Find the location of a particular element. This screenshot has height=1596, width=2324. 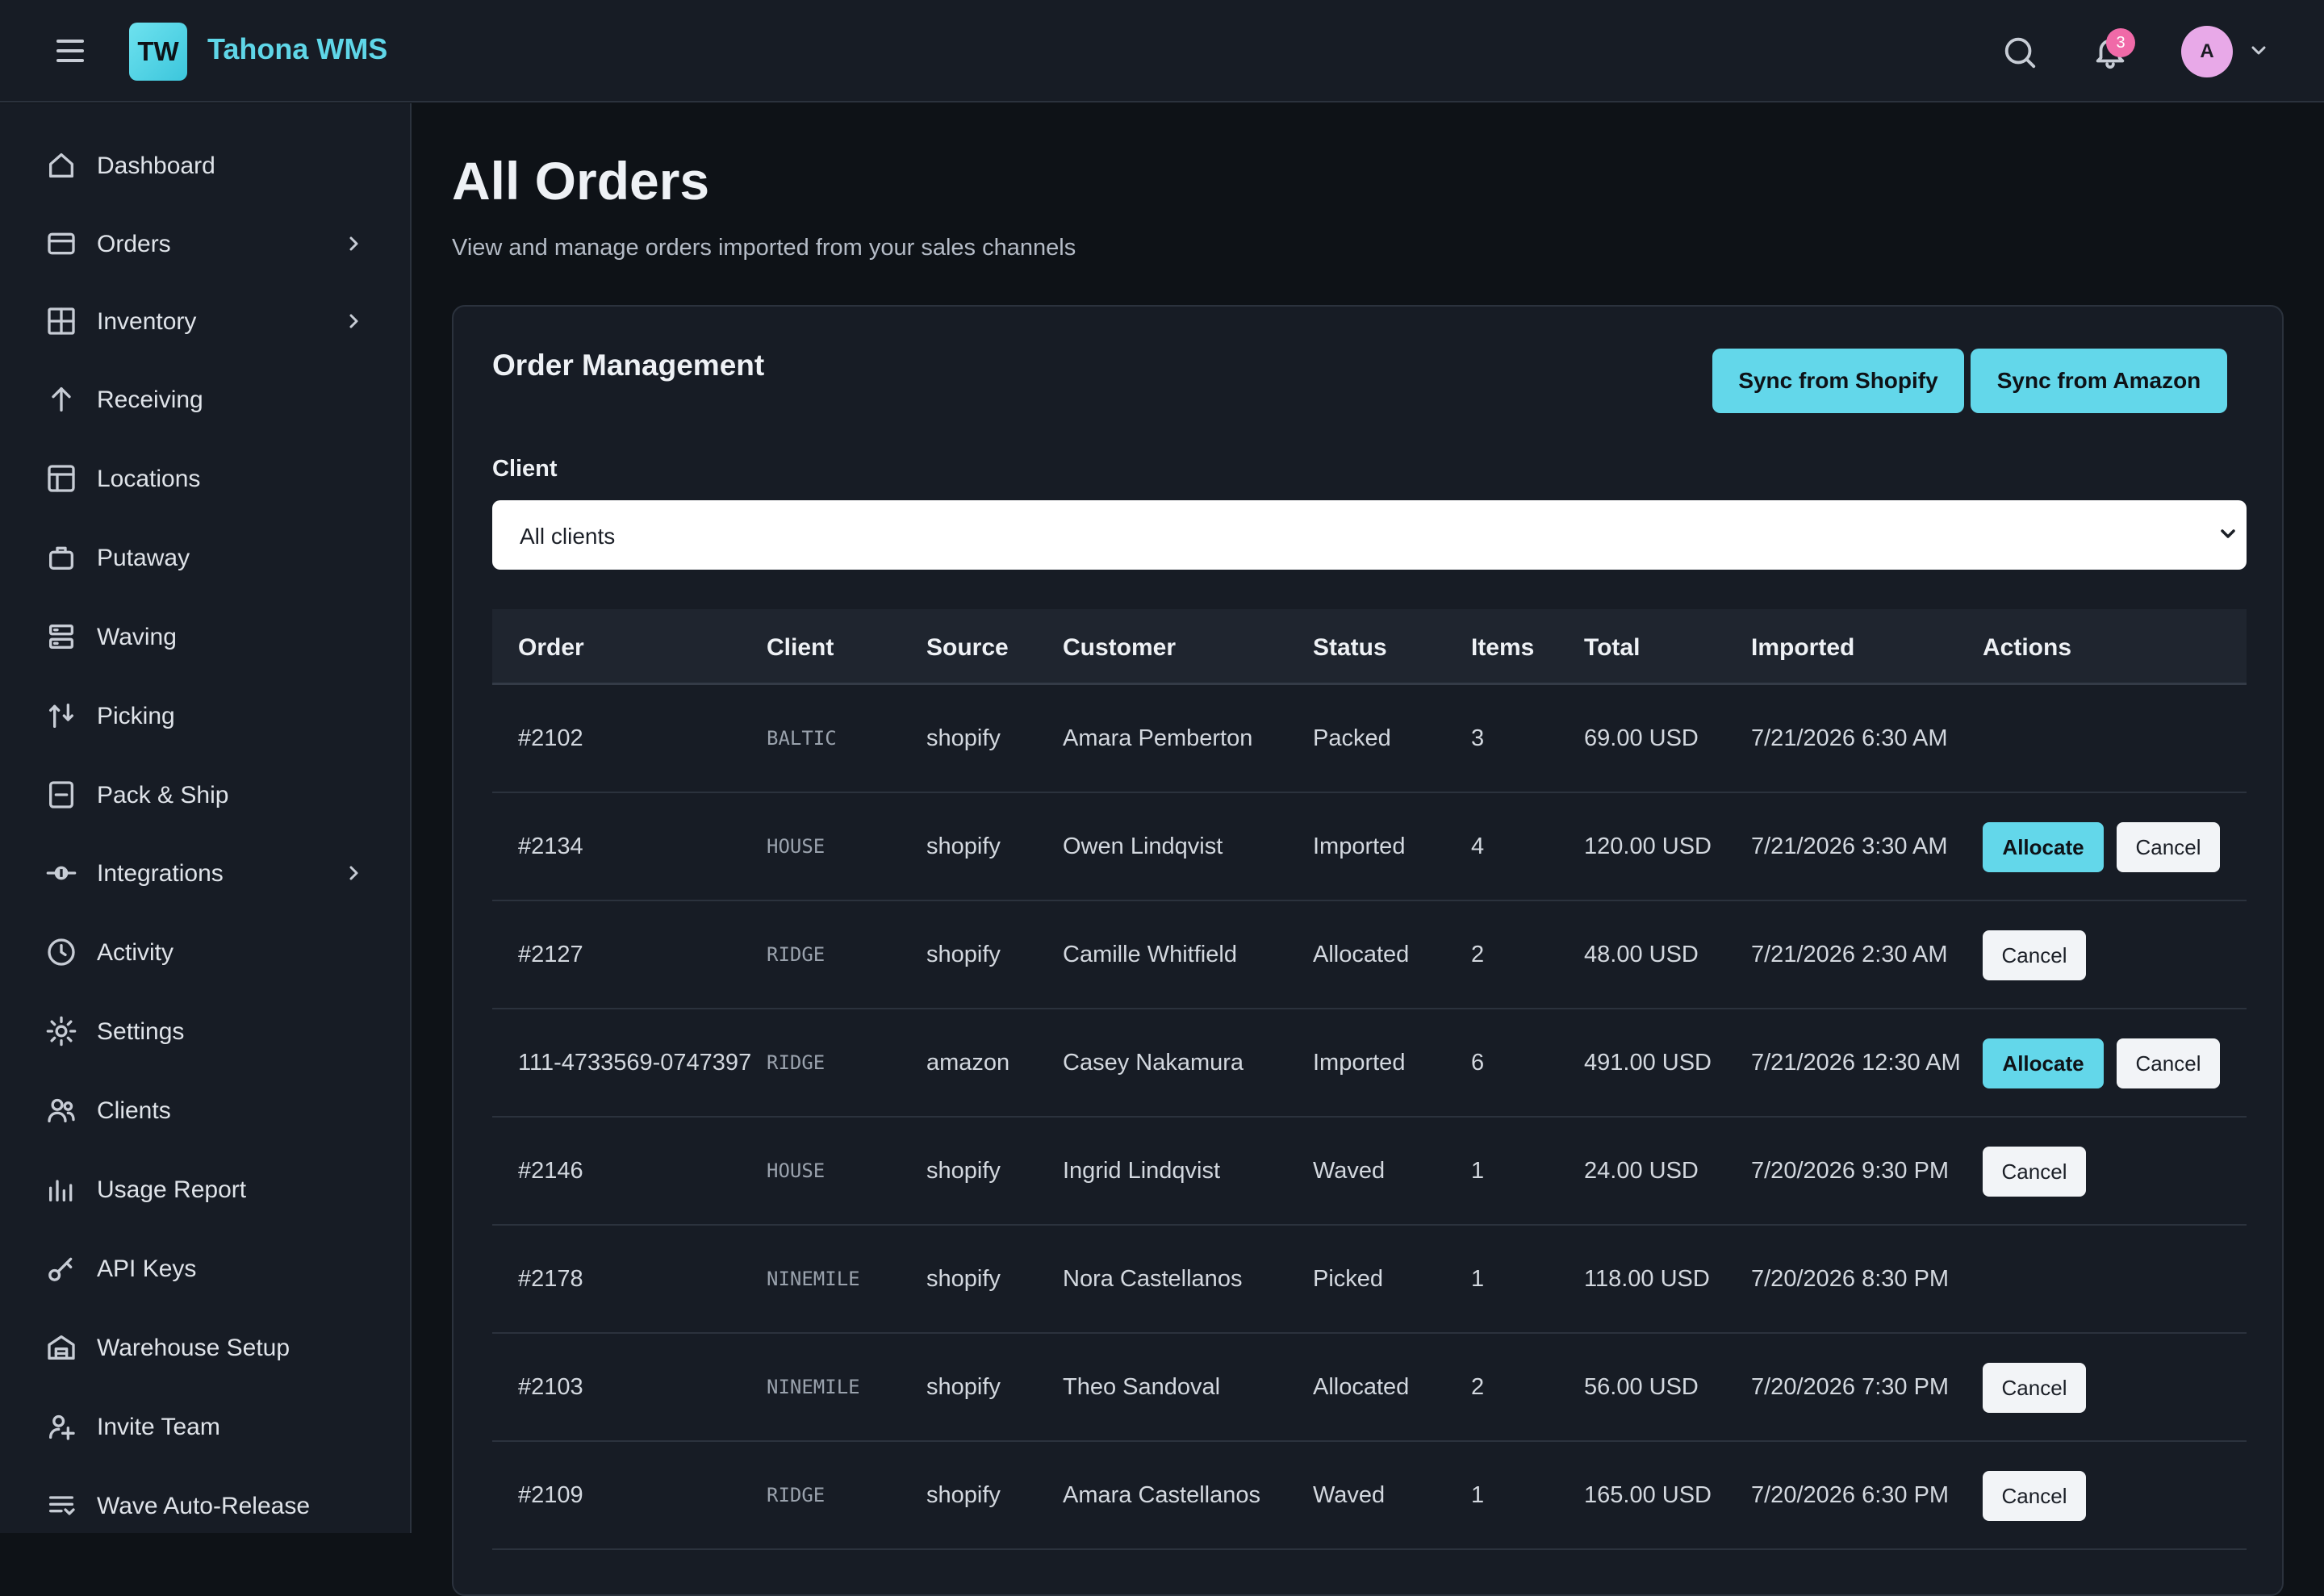

cell-client: RIDGE is located at coordinates (797, 1062).